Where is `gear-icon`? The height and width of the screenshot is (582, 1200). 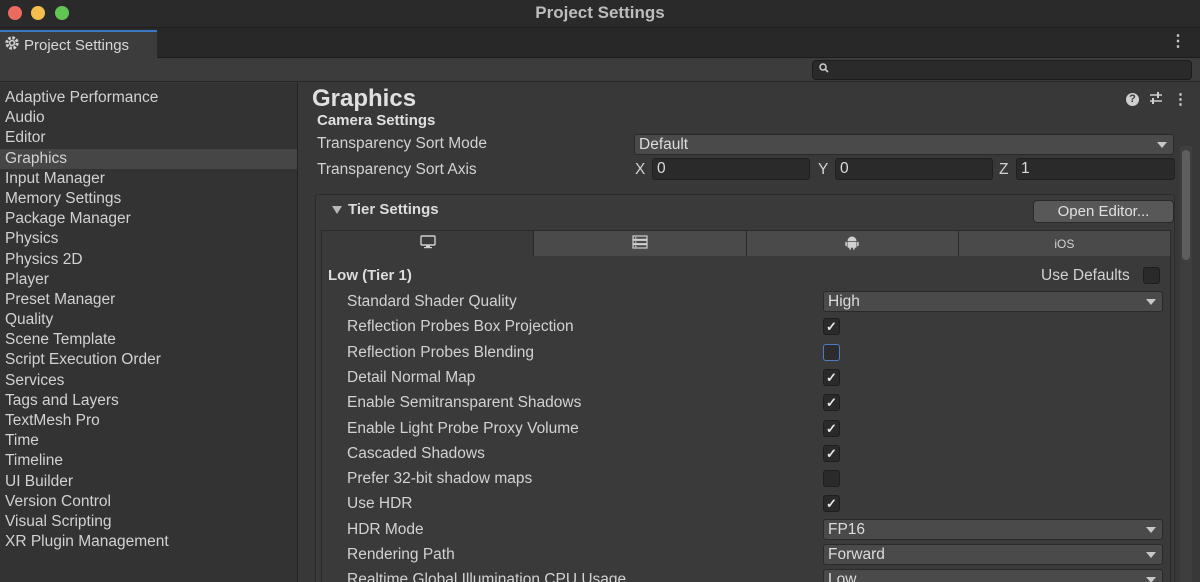
gear-icon is located at coordinates (12, 45).